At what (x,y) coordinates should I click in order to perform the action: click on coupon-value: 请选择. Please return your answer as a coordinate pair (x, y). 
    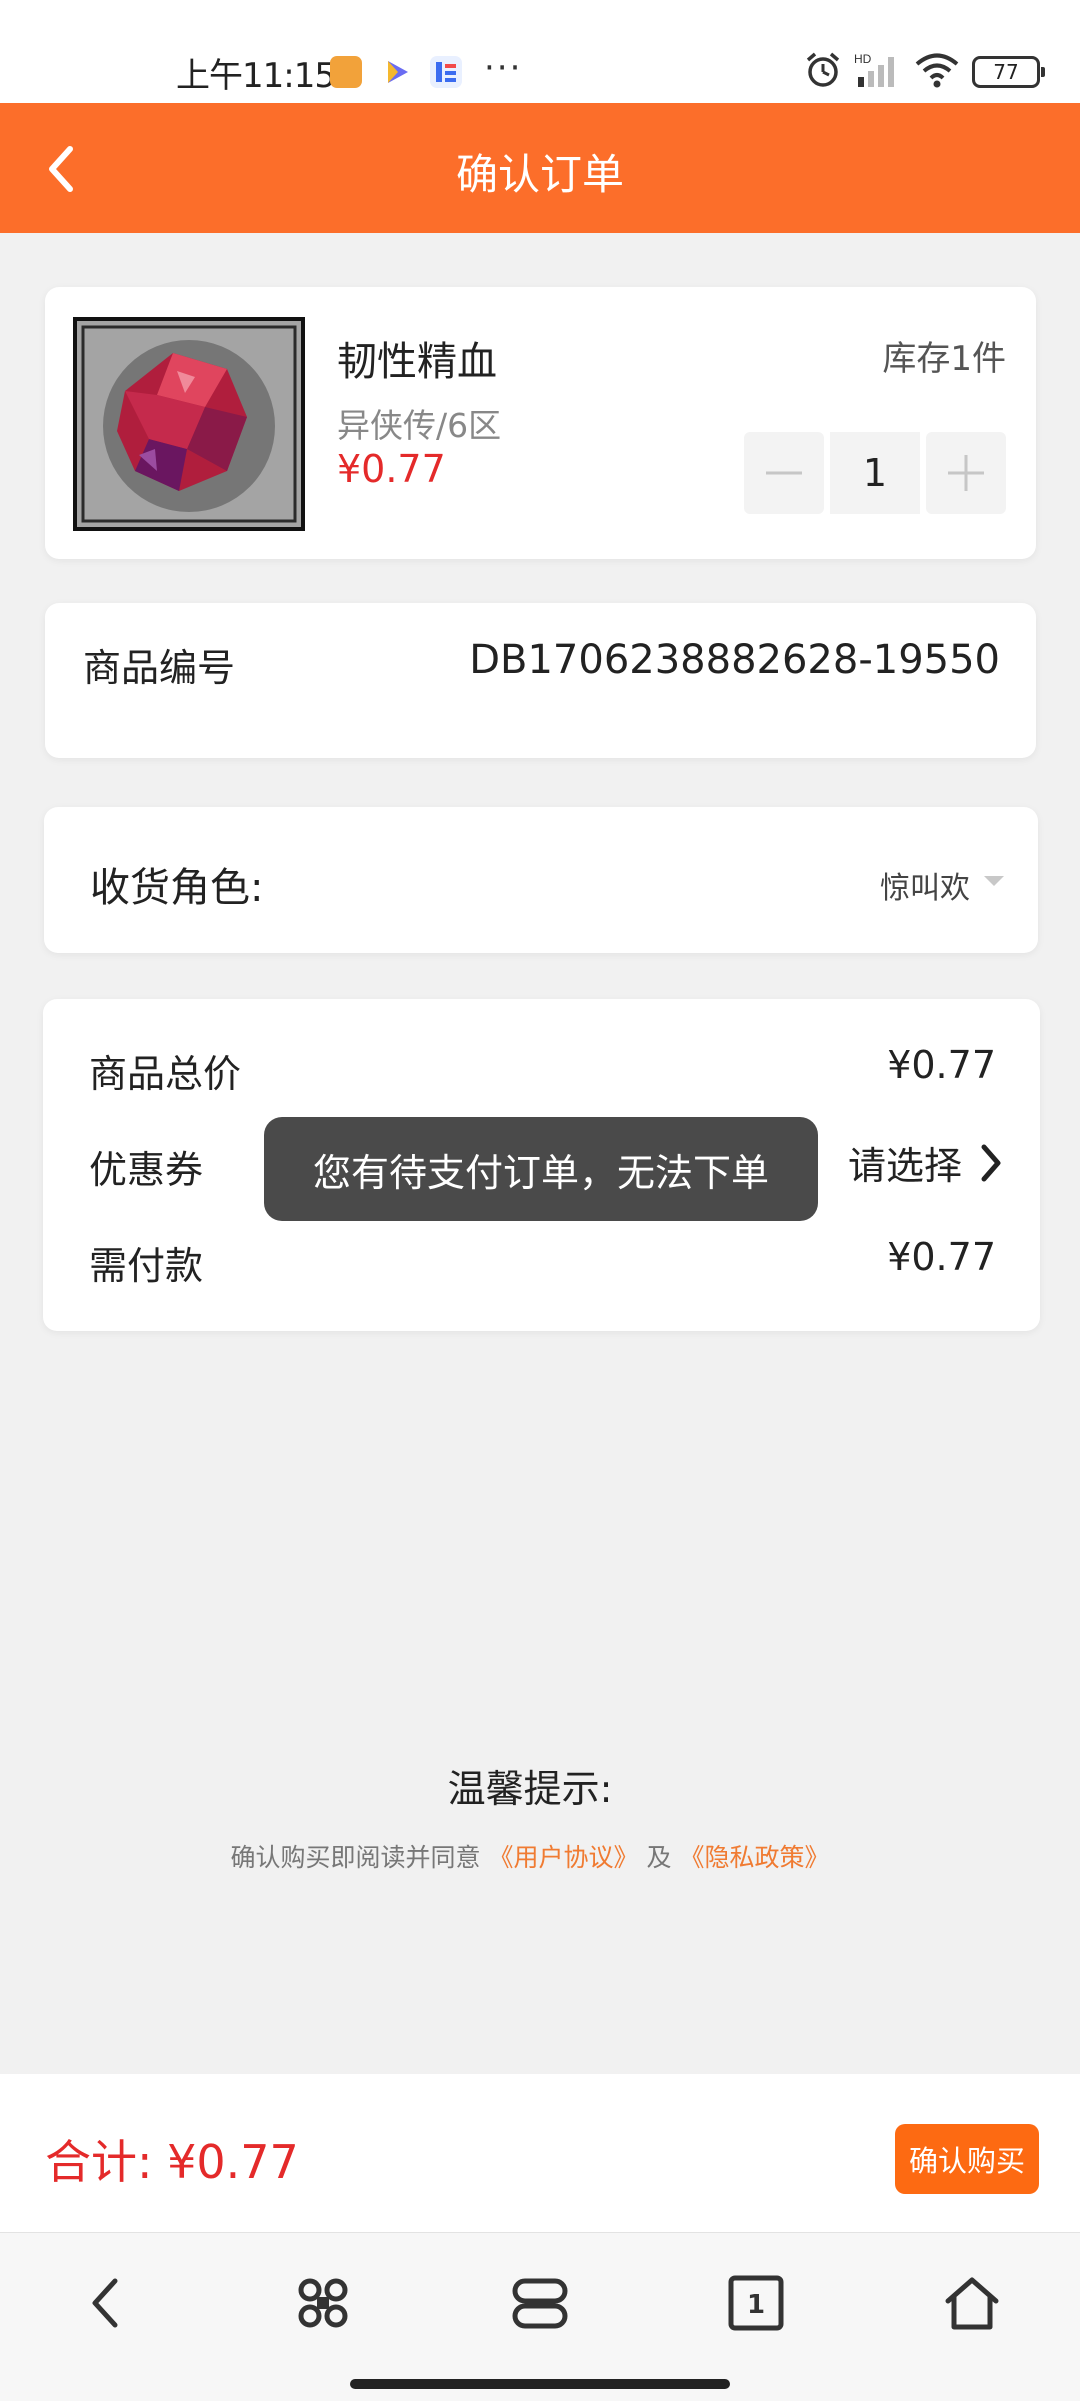
    Looking at the image, I should click on (905, 1162).